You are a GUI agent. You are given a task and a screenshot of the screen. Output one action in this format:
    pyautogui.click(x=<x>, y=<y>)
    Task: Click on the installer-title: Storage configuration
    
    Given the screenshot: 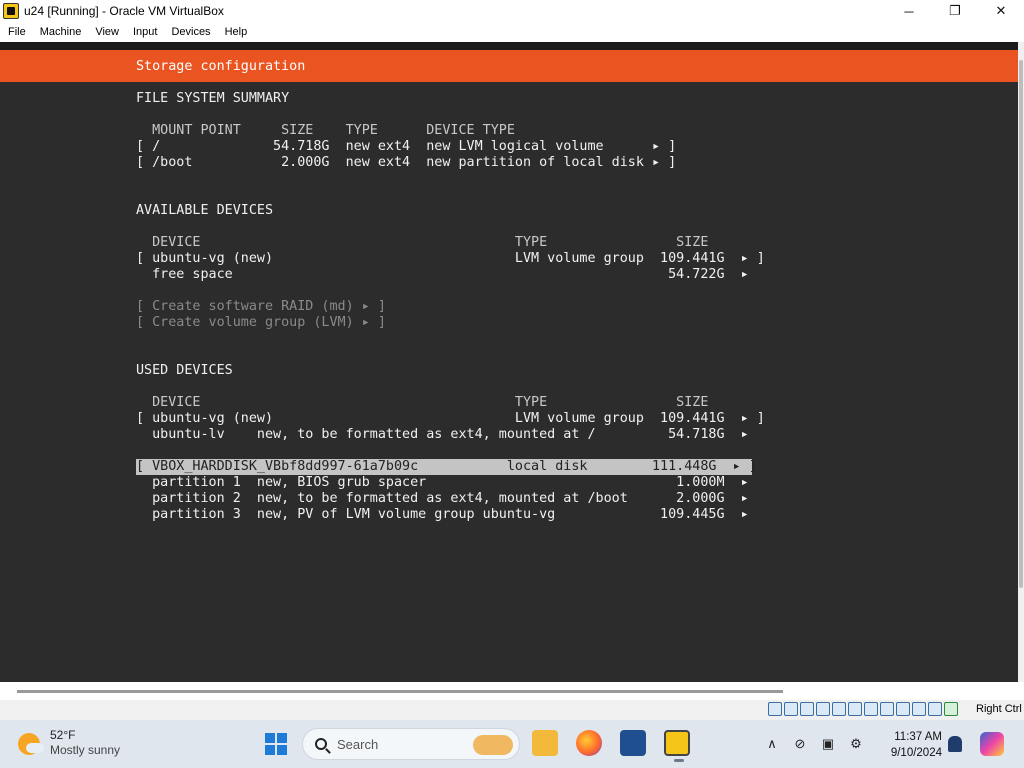 What is the action you would take?
    pyautogui.click(x=221, y=66)
    